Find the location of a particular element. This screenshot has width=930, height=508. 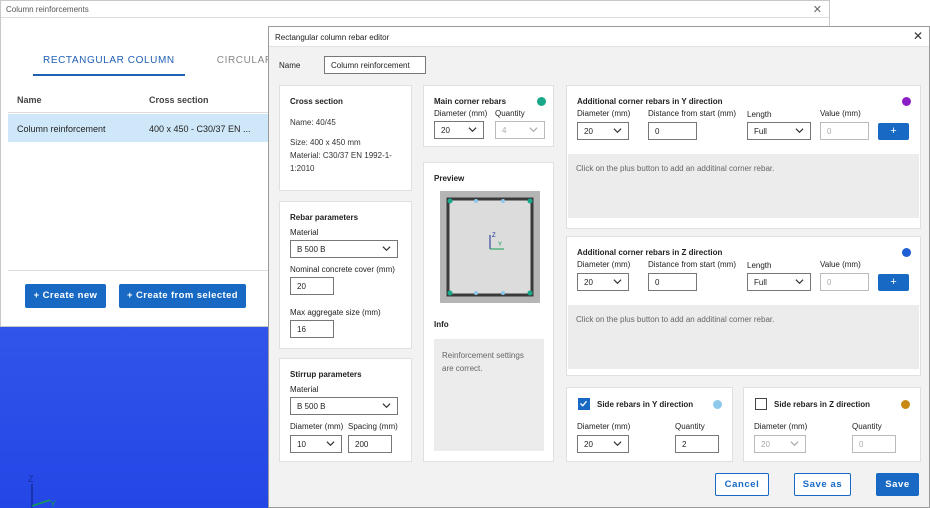

rebar-material-select: B 500 B is located at coordinates (344, 249).